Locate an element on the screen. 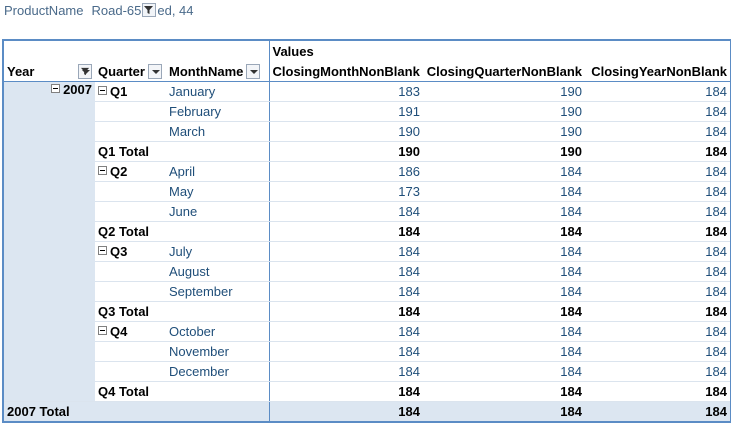 This screenshot has height=423, width=731. value-cell: 173 is located at coordinates (345, 191).